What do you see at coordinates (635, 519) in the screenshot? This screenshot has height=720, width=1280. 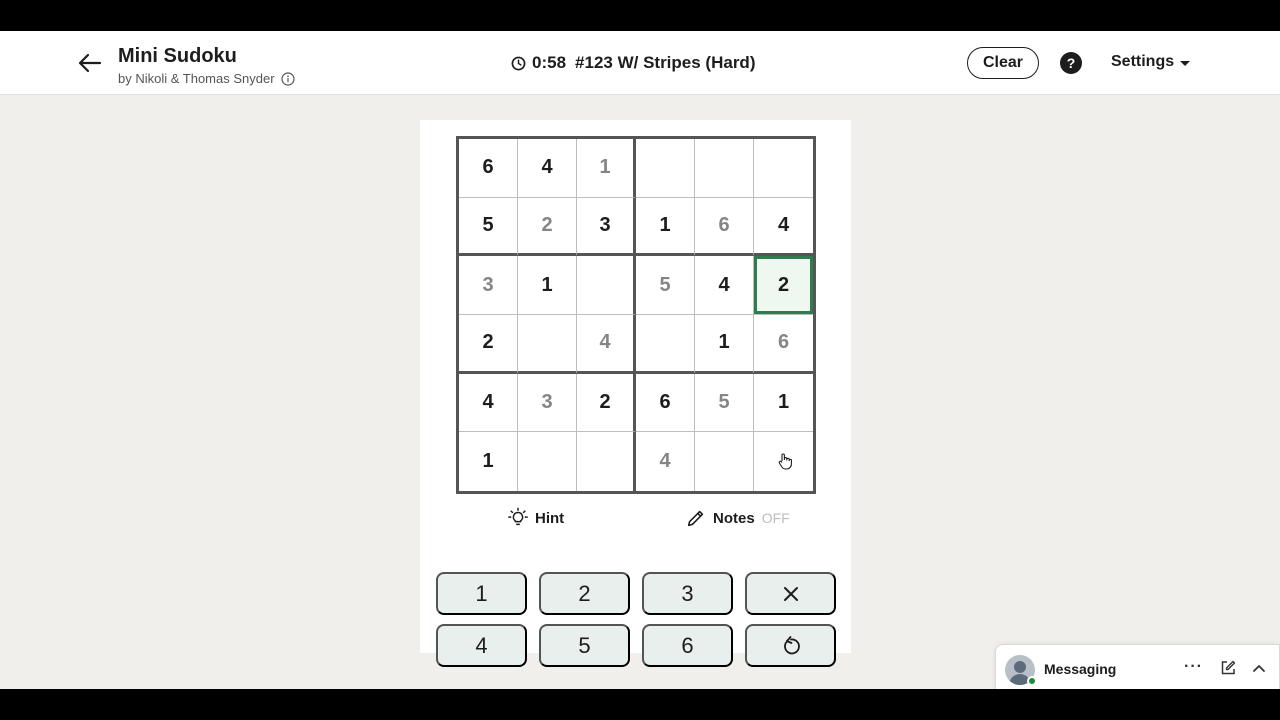 I see `tools-bar: Hint Notes OFF` at bounding box center [635, 519].